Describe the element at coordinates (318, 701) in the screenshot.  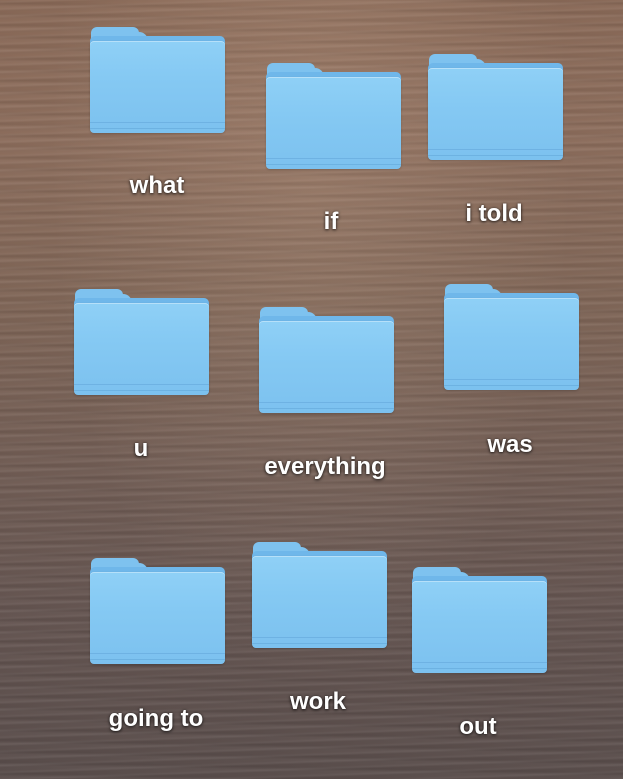
I see `folder-label: work` at that location.